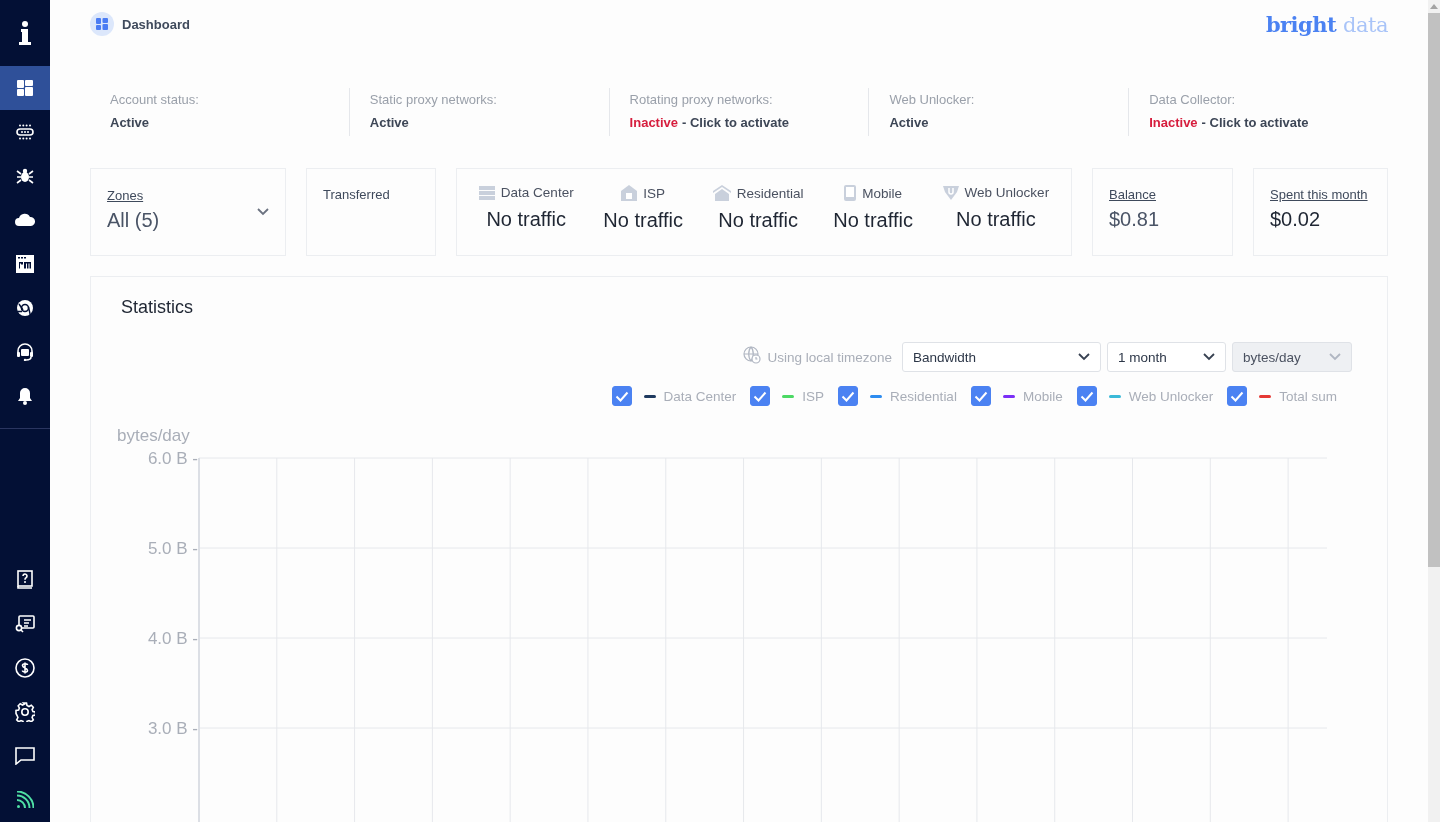 The width and height of the screenshot is (1440, 822). Describe the element at coordinates (1166, 357) in the screenshot. I see `dropdown: 1 month` at that location.